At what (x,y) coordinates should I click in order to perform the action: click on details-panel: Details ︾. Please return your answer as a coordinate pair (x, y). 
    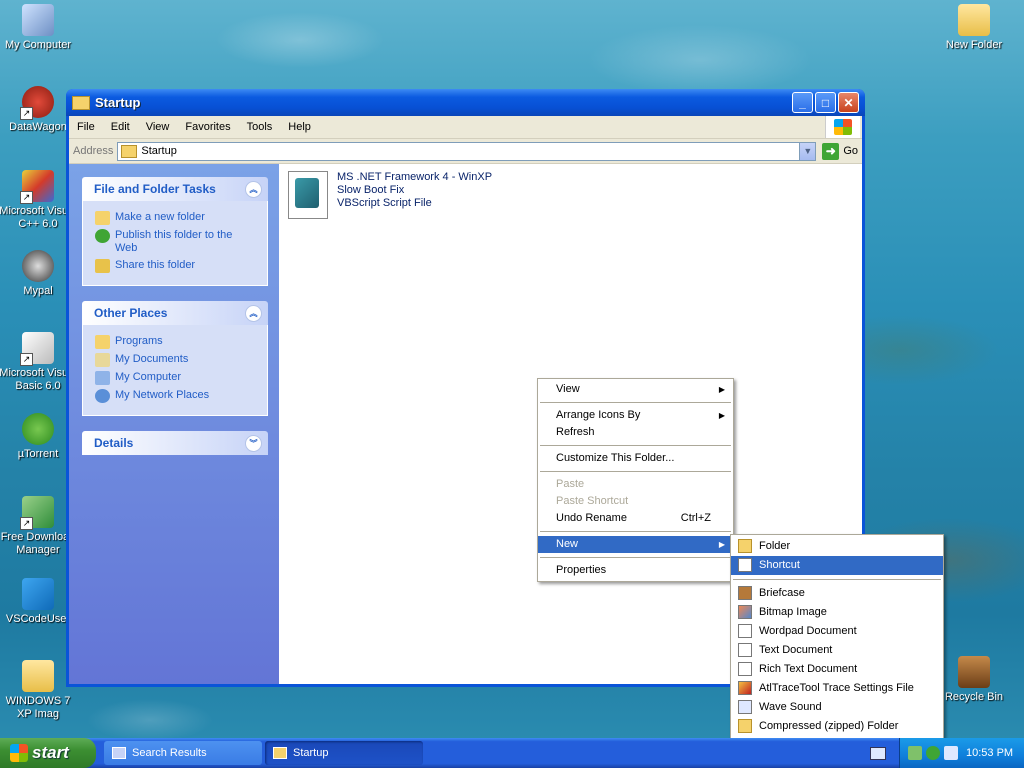
    Looking at the image, I should click on (175, 443).